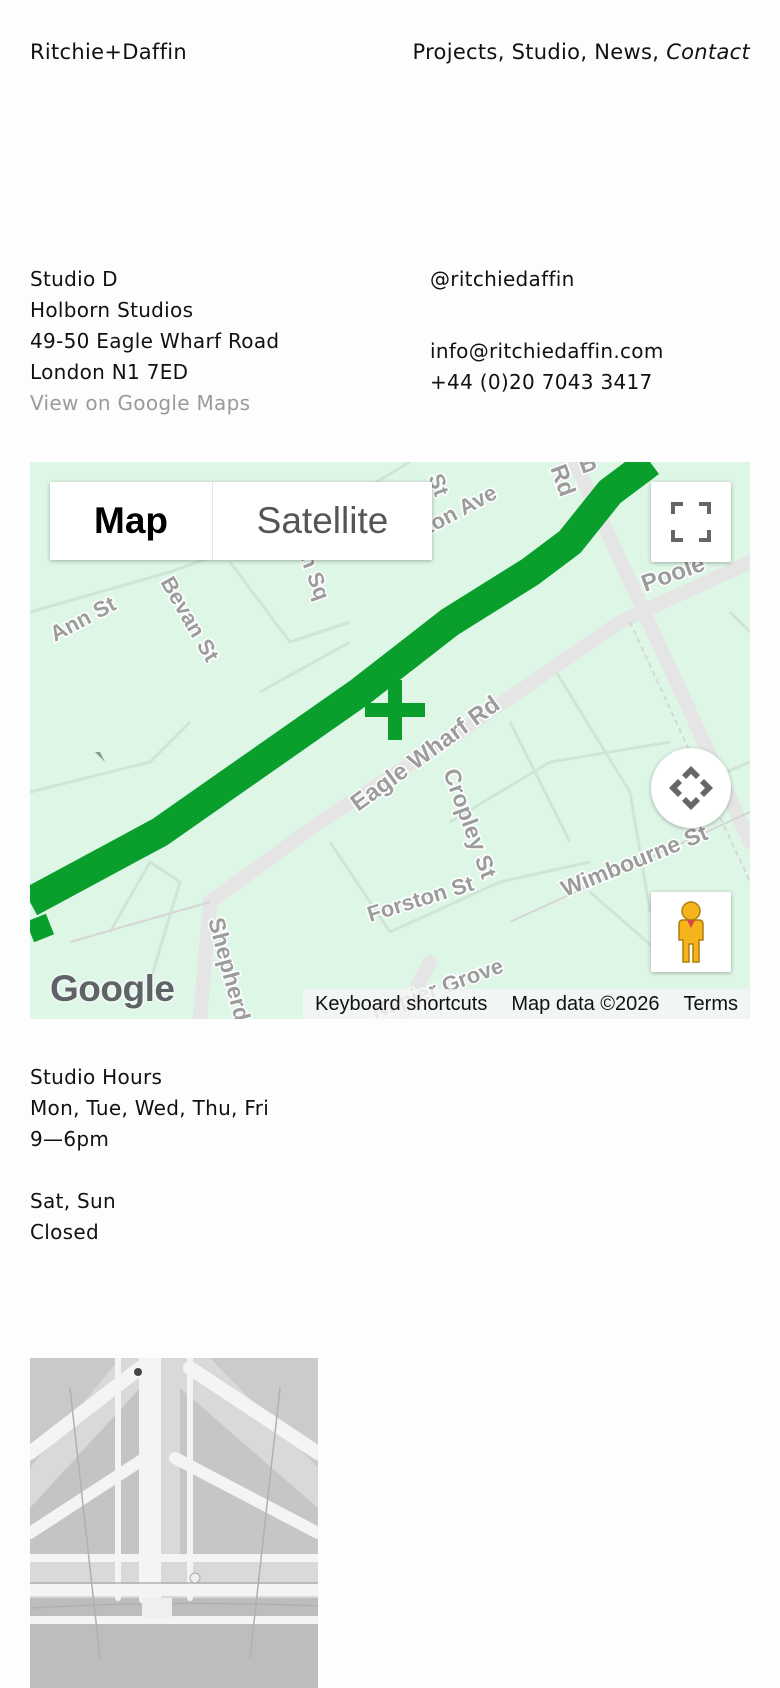  What do you see at coordinates (73, 1201) in the screenshot?
I see `hours-weekend: Sat, Sun` at bounding box center [73, 1201].